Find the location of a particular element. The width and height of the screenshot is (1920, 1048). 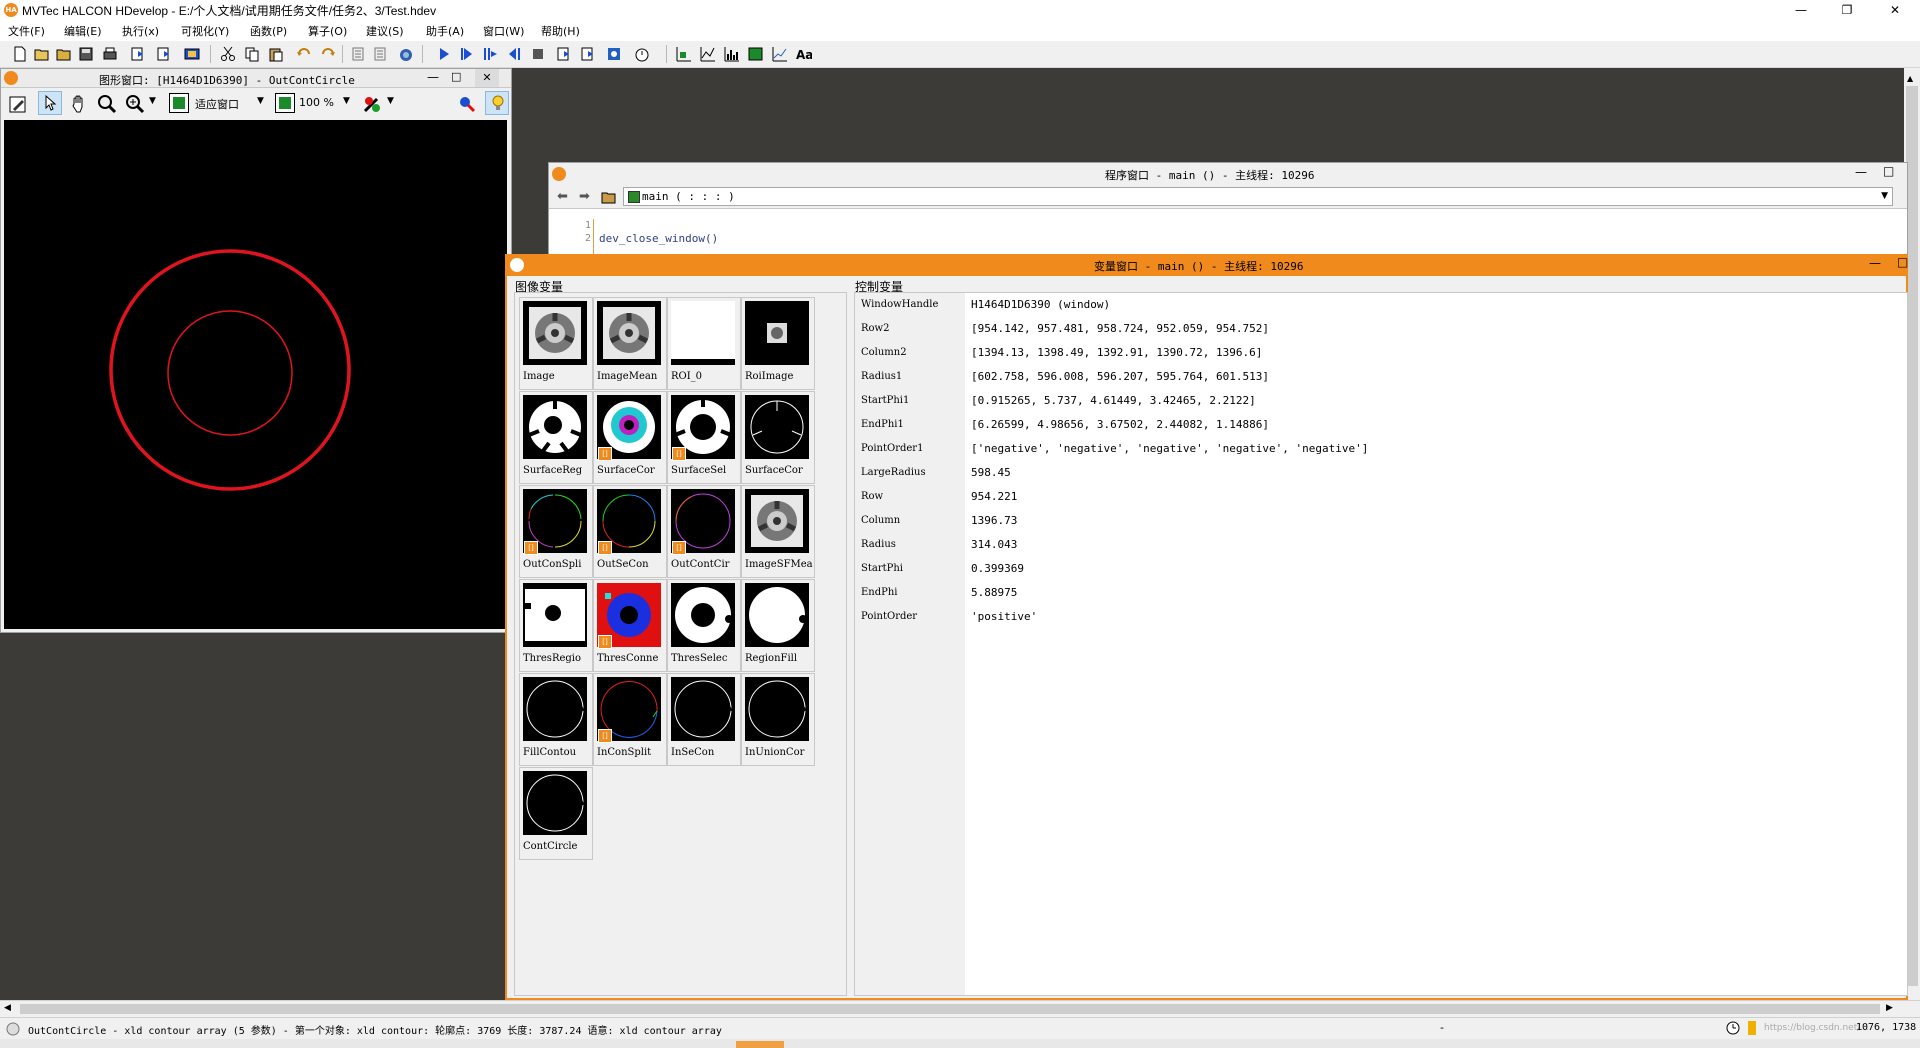

image-variable-thumbnail: [] OutContCir is located at coordinates (704, 531).